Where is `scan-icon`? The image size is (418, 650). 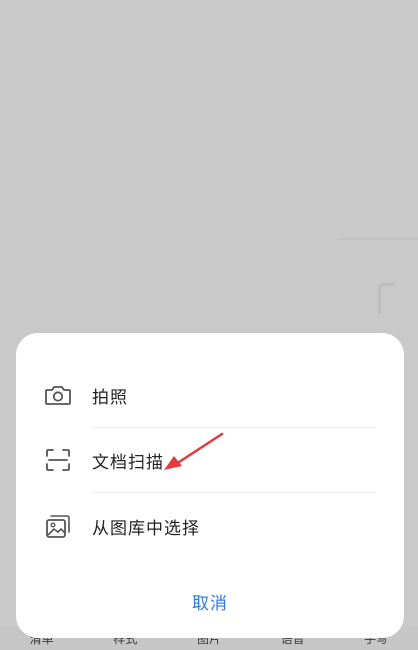 scan-icon is located at coordinates (58, 460).